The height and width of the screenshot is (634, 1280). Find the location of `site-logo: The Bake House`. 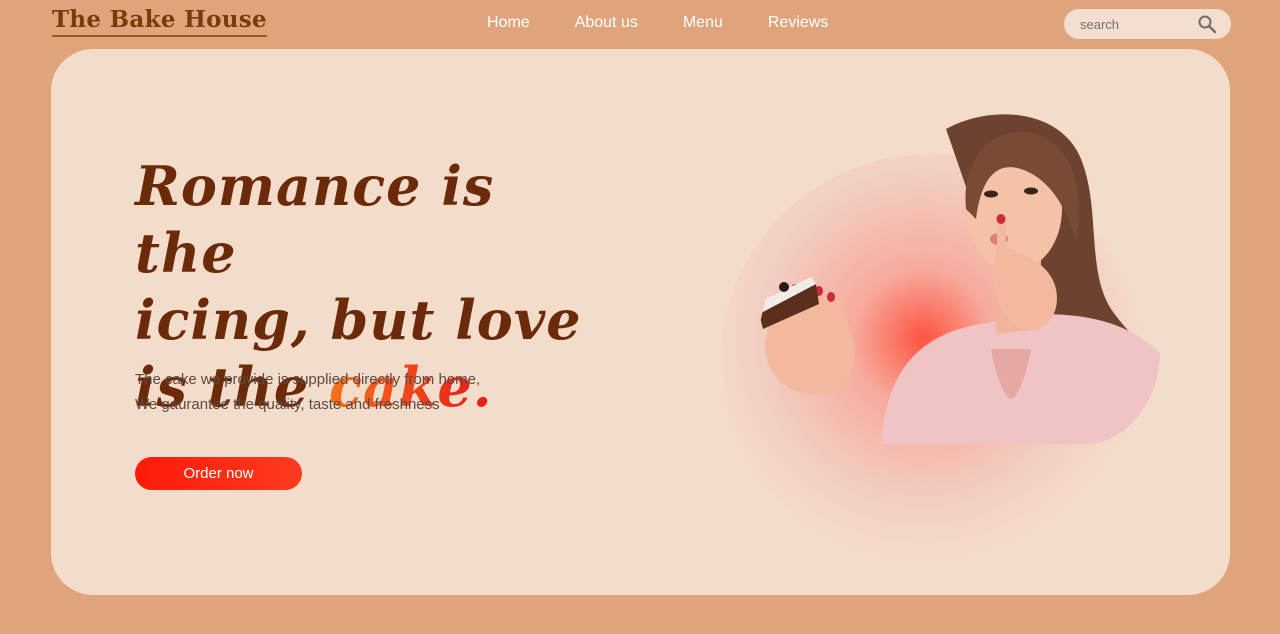

site-logo: The Bake House is located at coordinates (159, 21).